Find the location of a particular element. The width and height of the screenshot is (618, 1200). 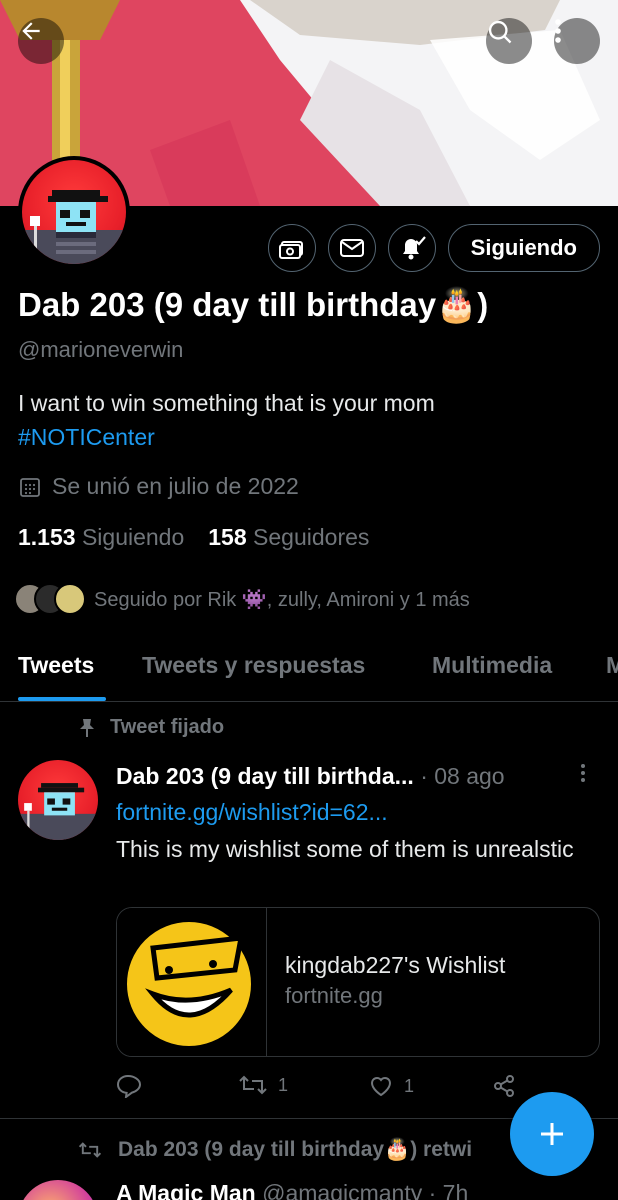

retweeted-by-text: Dab 203 (9 day till birthday🎂) retwi is located at coordinates (295, 1149).